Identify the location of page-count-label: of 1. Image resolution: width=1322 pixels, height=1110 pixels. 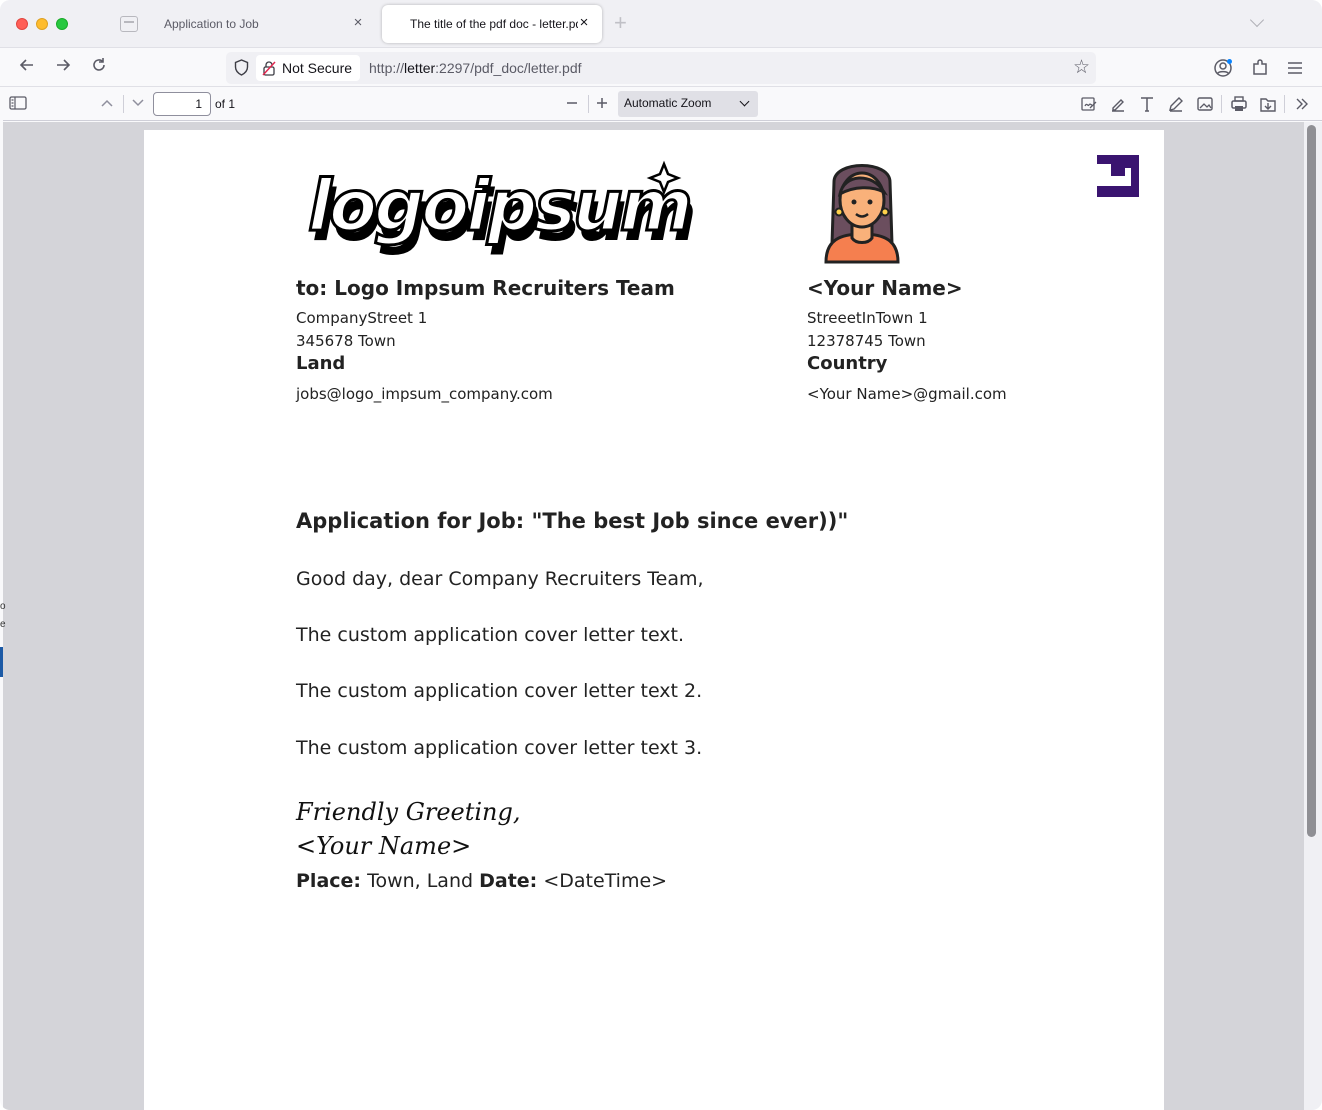
(225, 104).